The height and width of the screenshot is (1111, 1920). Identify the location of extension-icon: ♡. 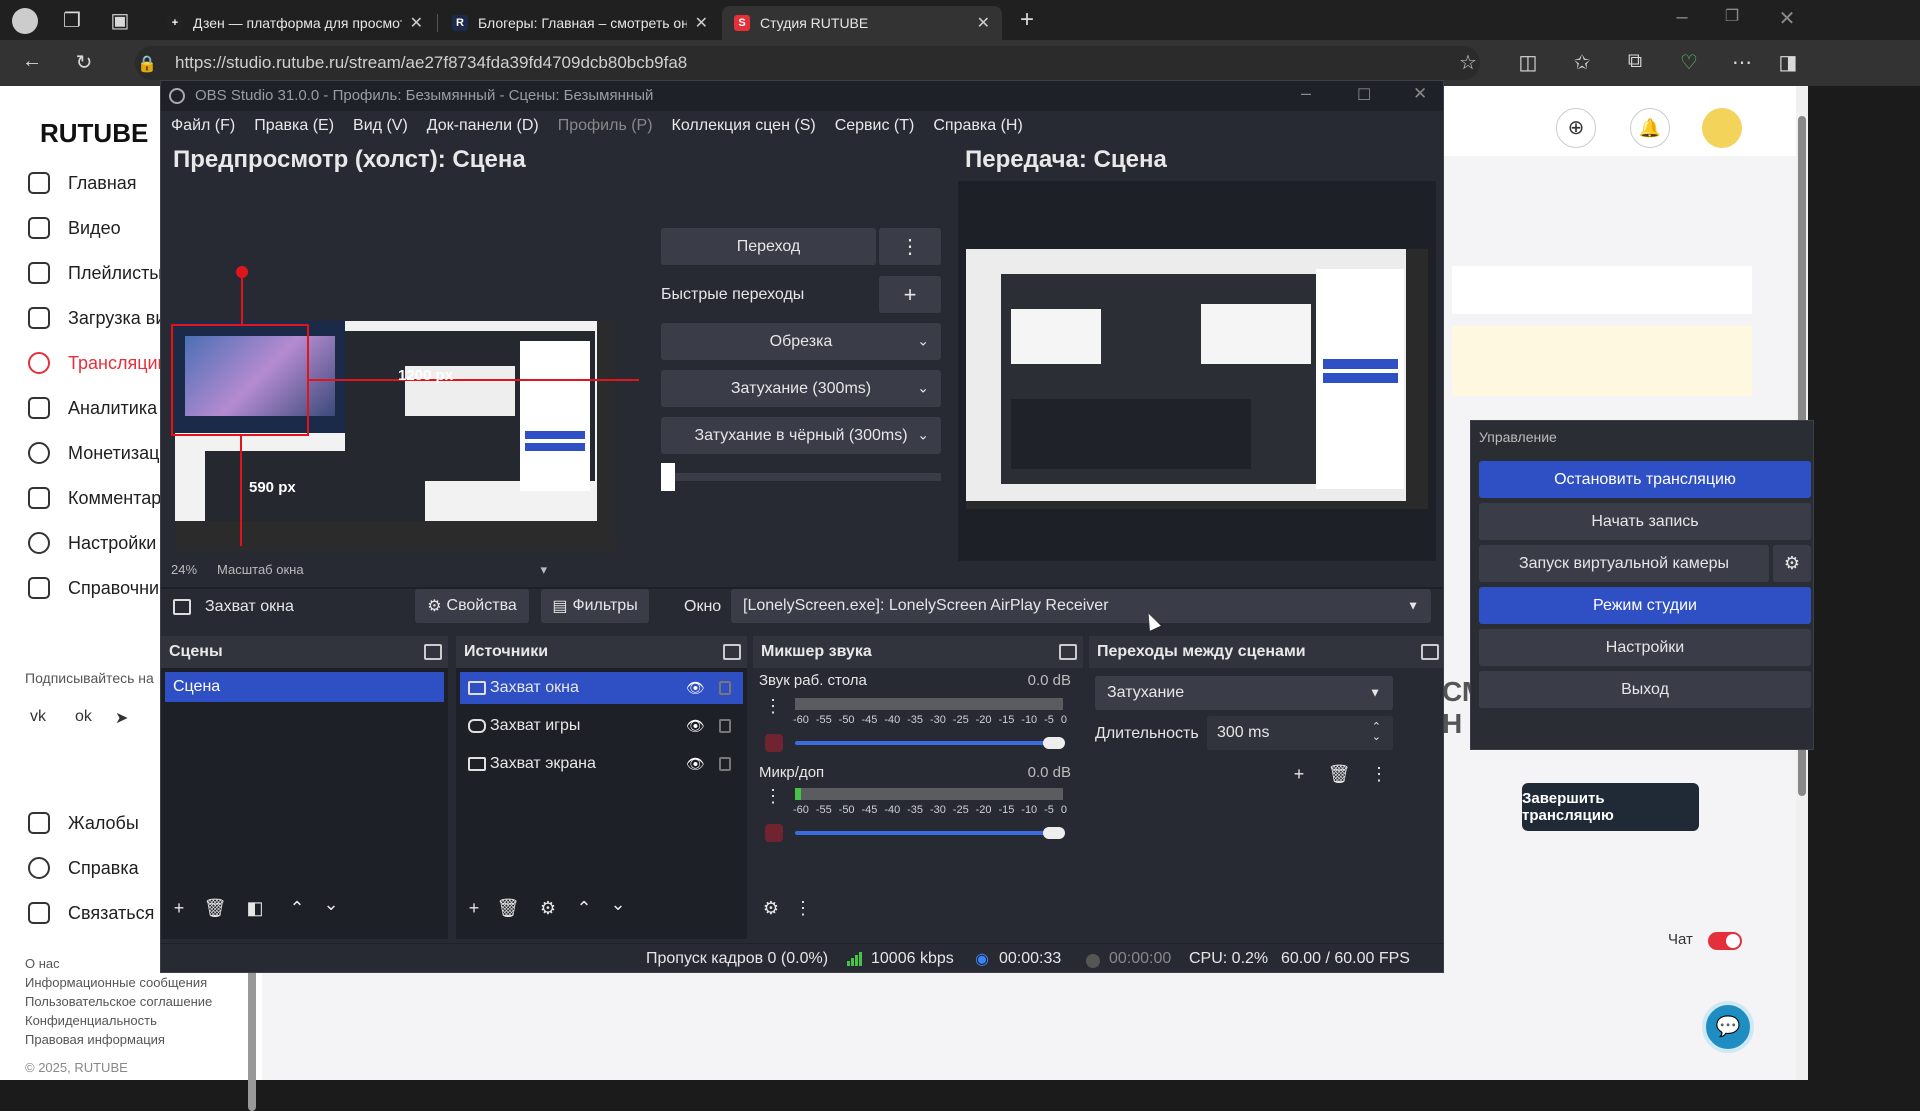
(1689, 62).